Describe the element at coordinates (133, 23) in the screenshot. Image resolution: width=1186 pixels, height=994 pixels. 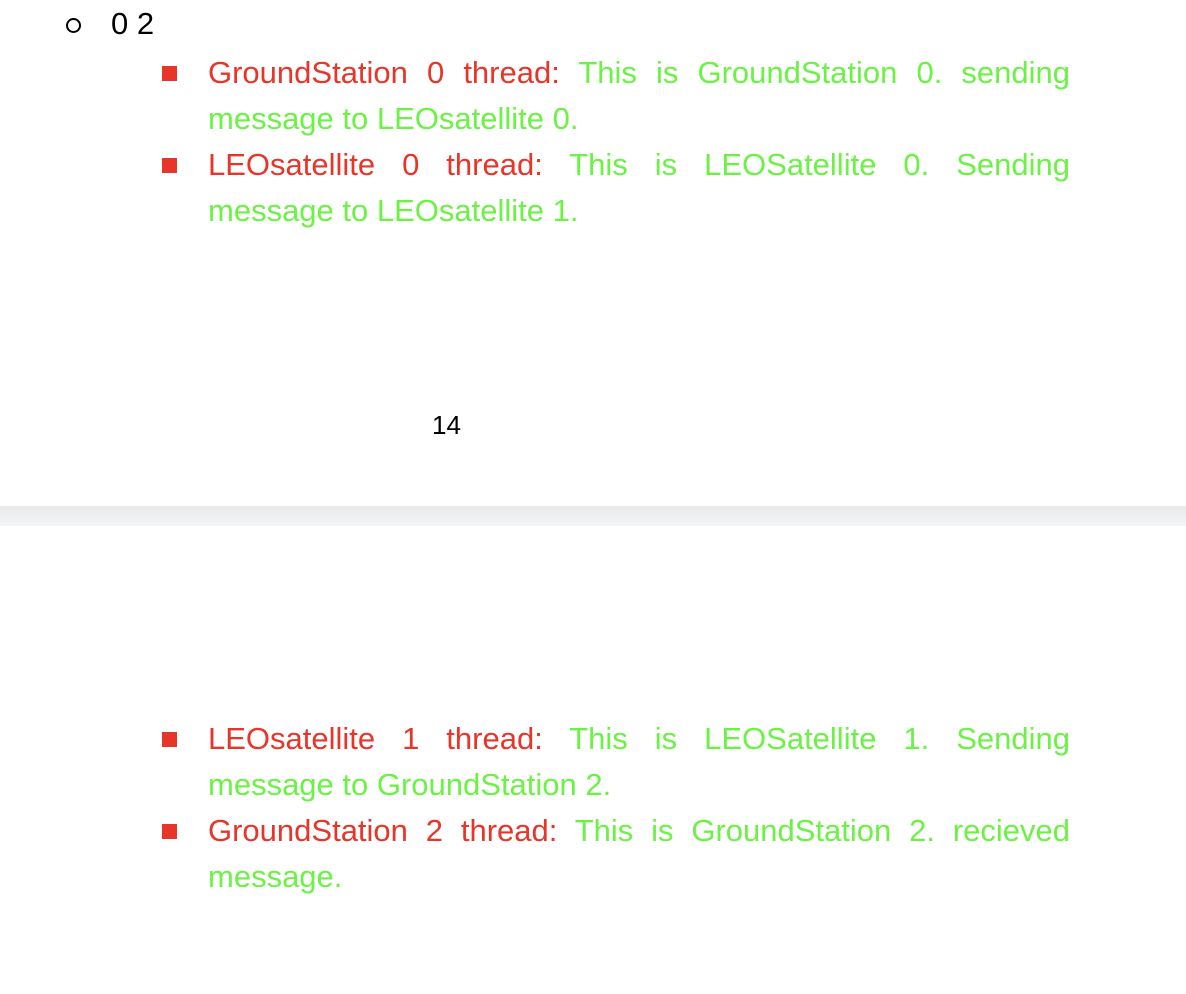
I see `sub-list-item-label: 0 2` at that location.